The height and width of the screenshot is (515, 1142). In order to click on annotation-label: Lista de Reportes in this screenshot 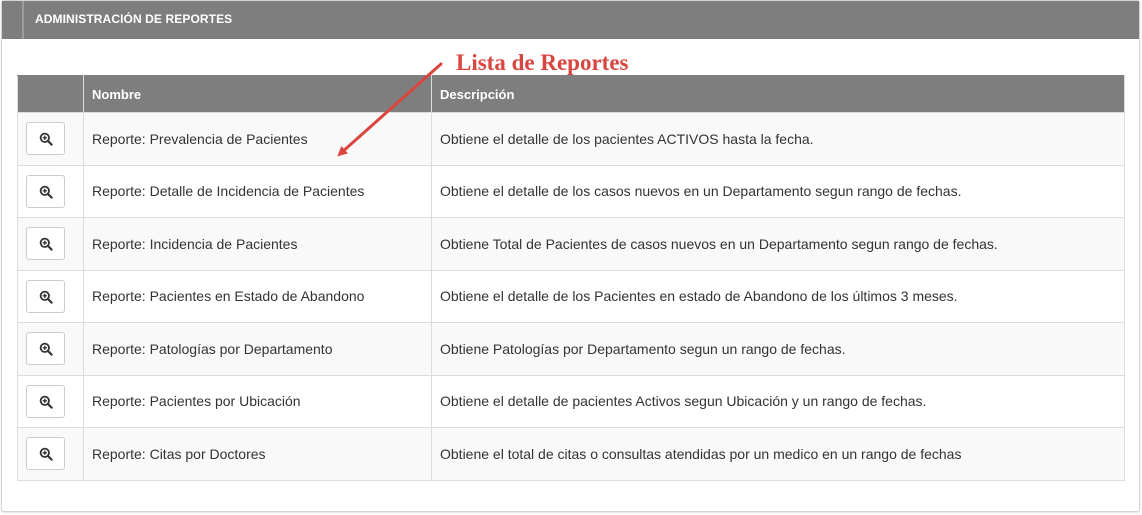, I will do `click(542, 62)`.